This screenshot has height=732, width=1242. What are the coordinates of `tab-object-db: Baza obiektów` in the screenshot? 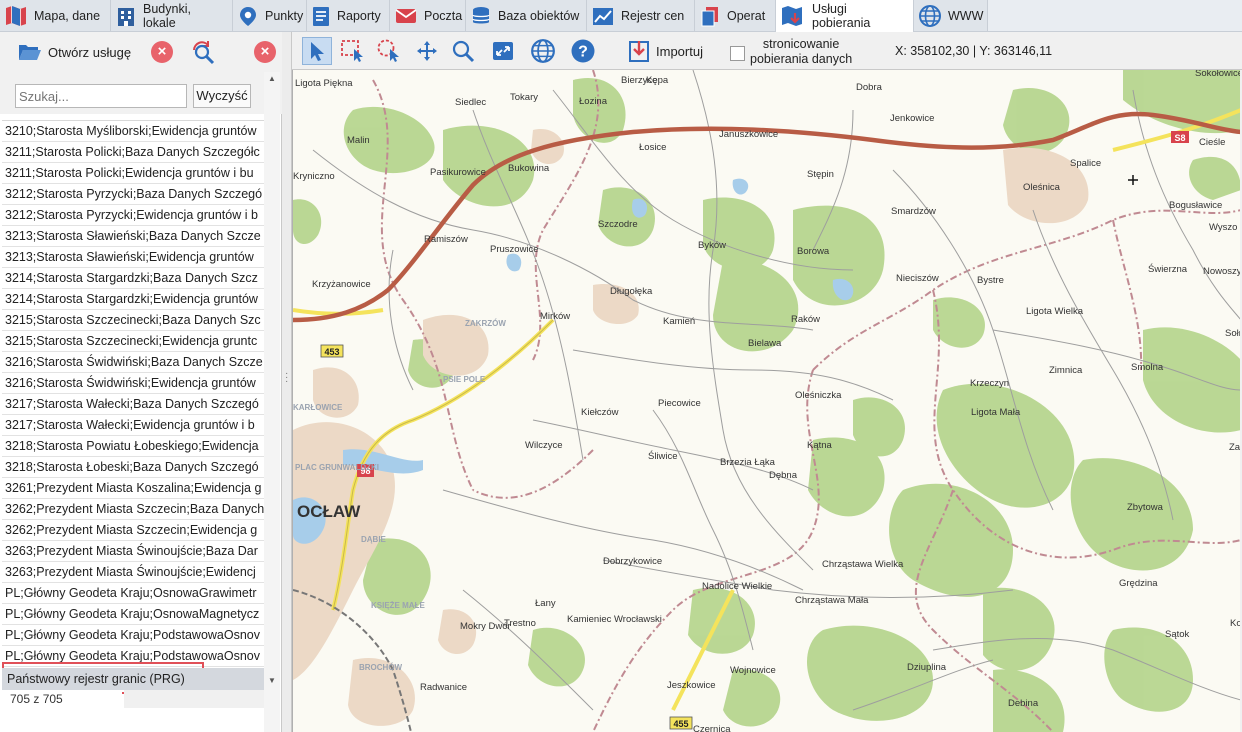 It's located at (526, 15).